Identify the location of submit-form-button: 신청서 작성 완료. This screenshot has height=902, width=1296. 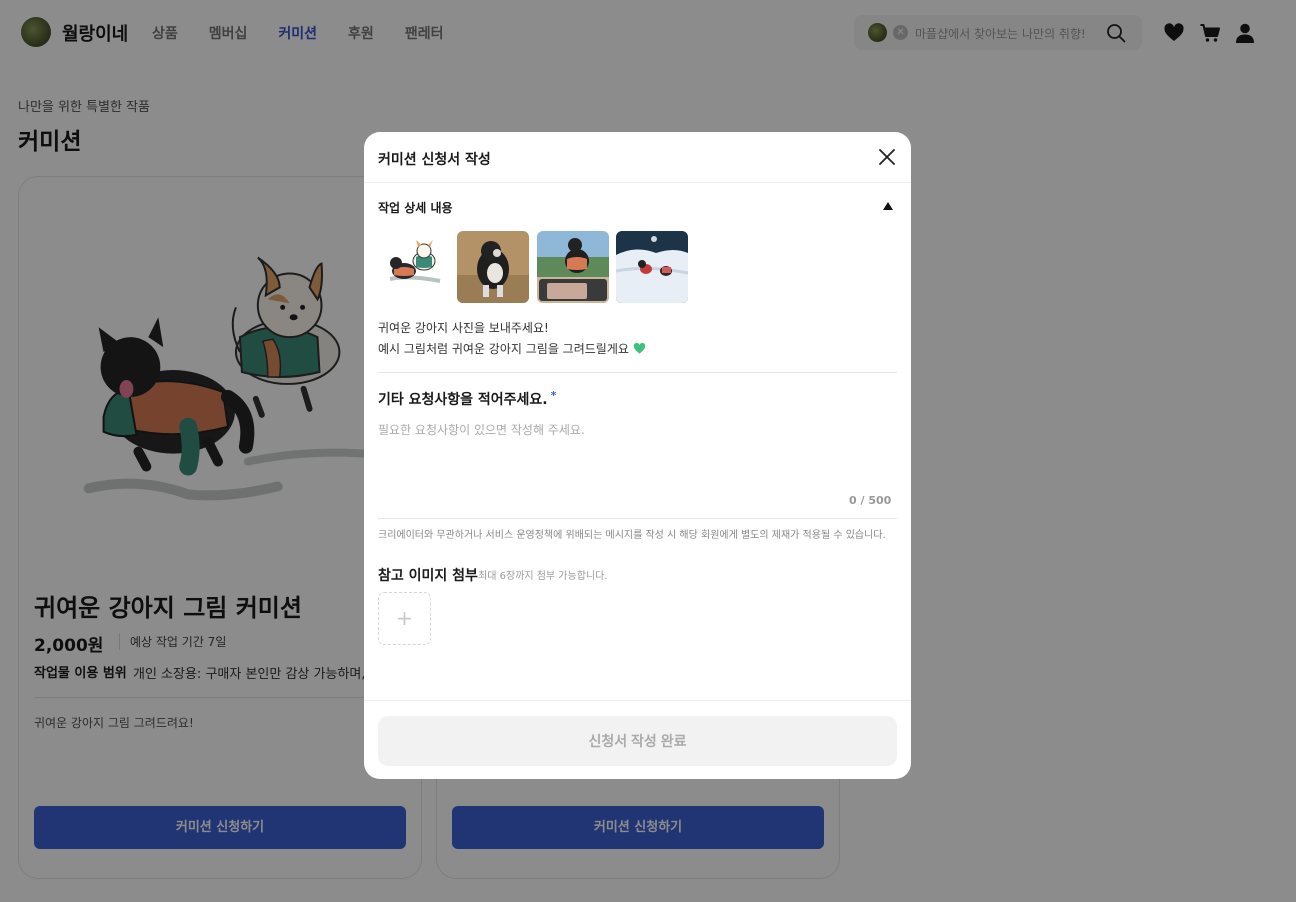
(637, 741).